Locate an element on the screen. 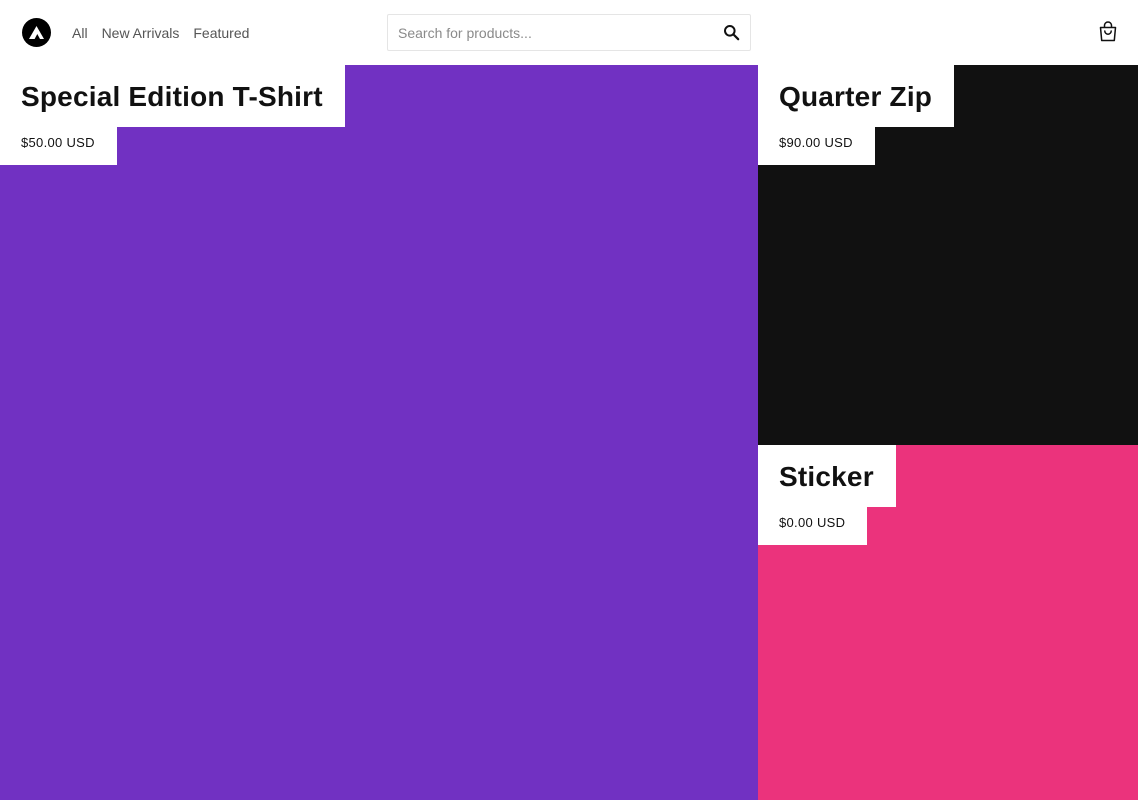 This screenshot has height=800, width=1138. product-price: $50.00 USD is located at coordinates (58, 146).